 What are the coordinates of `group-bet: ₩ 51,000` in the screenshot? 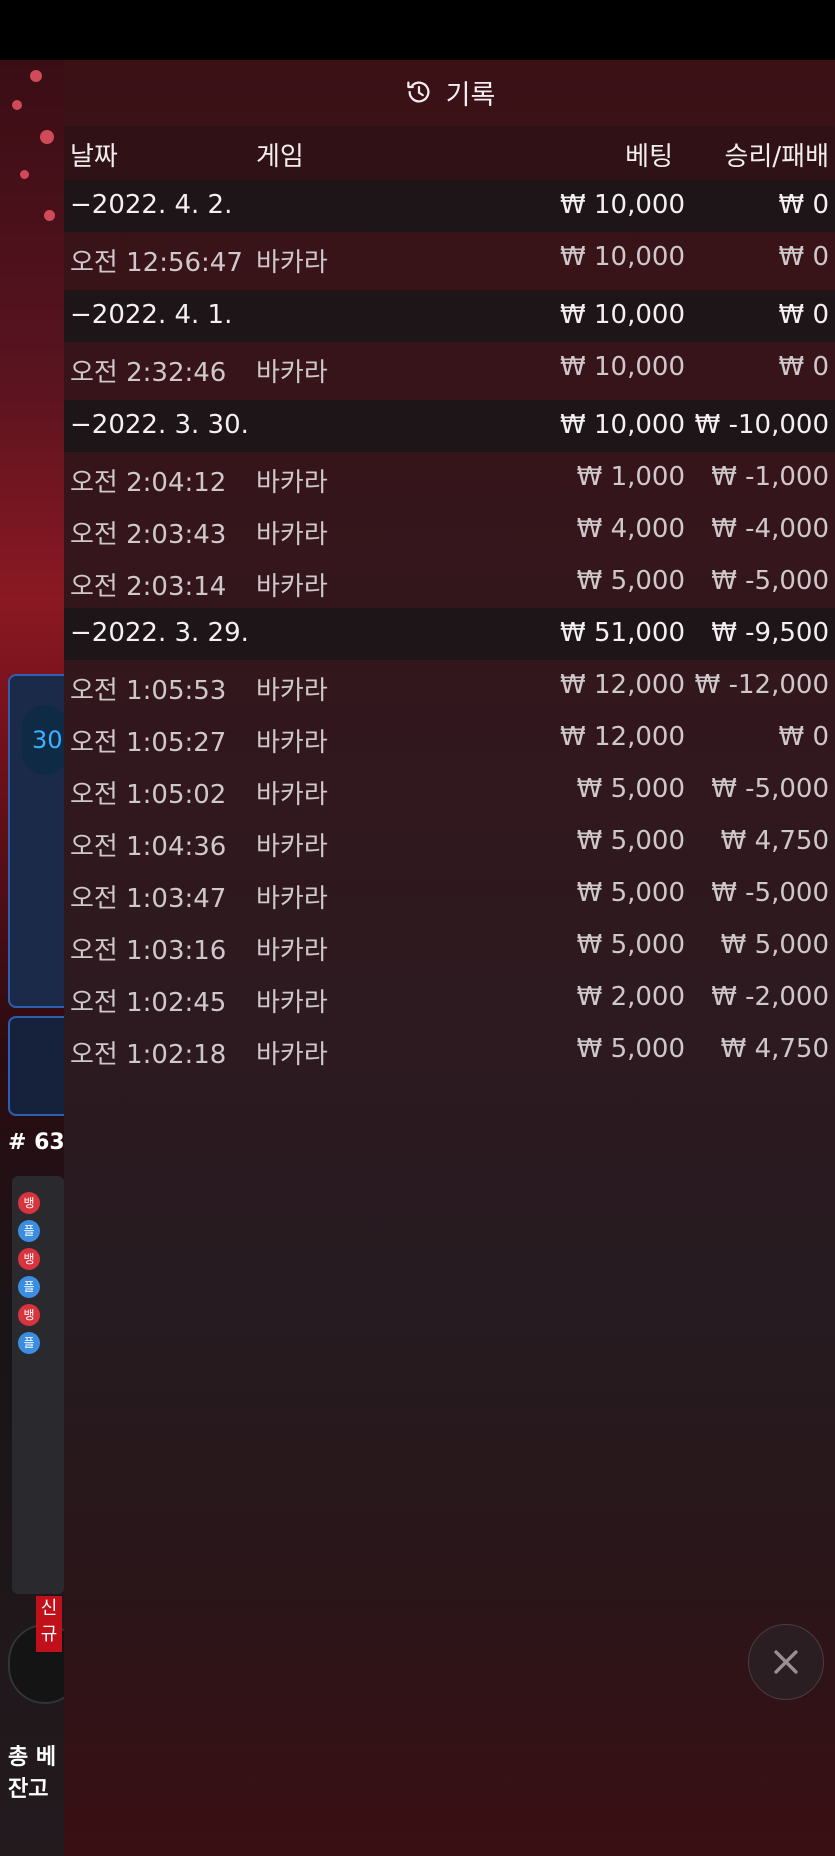 It's located at (622, 633).